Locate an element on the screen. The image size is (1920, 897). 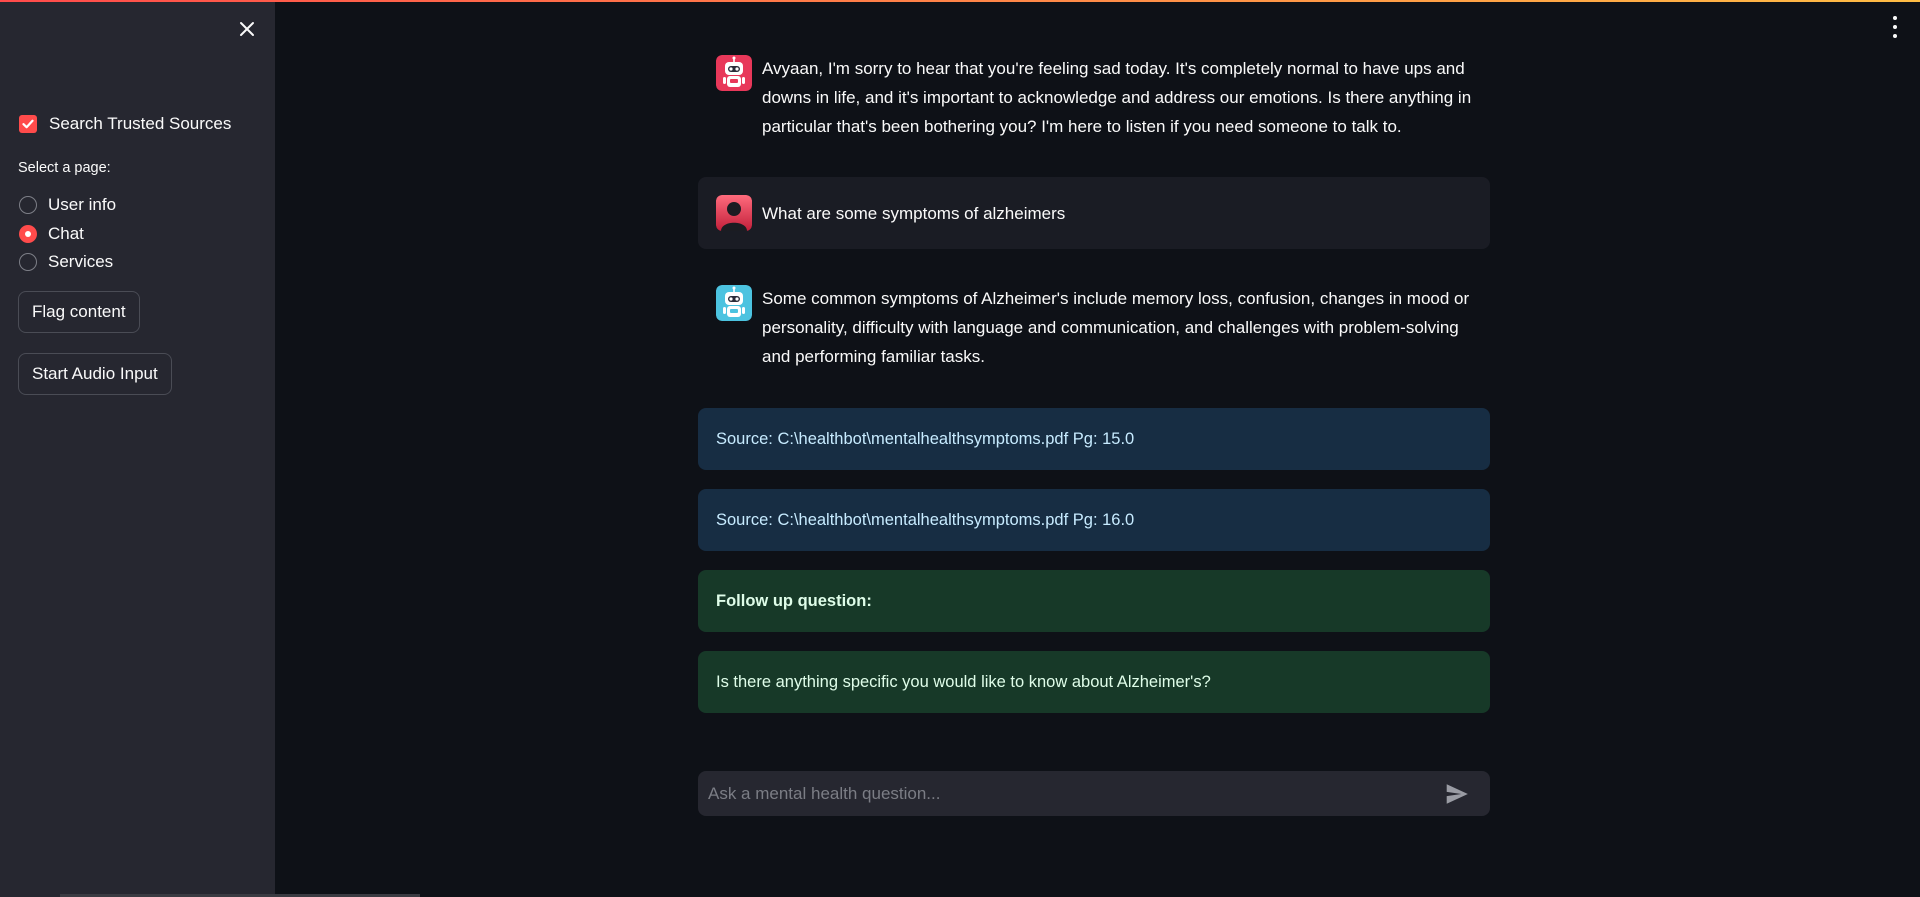
page-radio-group: User info Chat Services is located at coordinates (67, 234).